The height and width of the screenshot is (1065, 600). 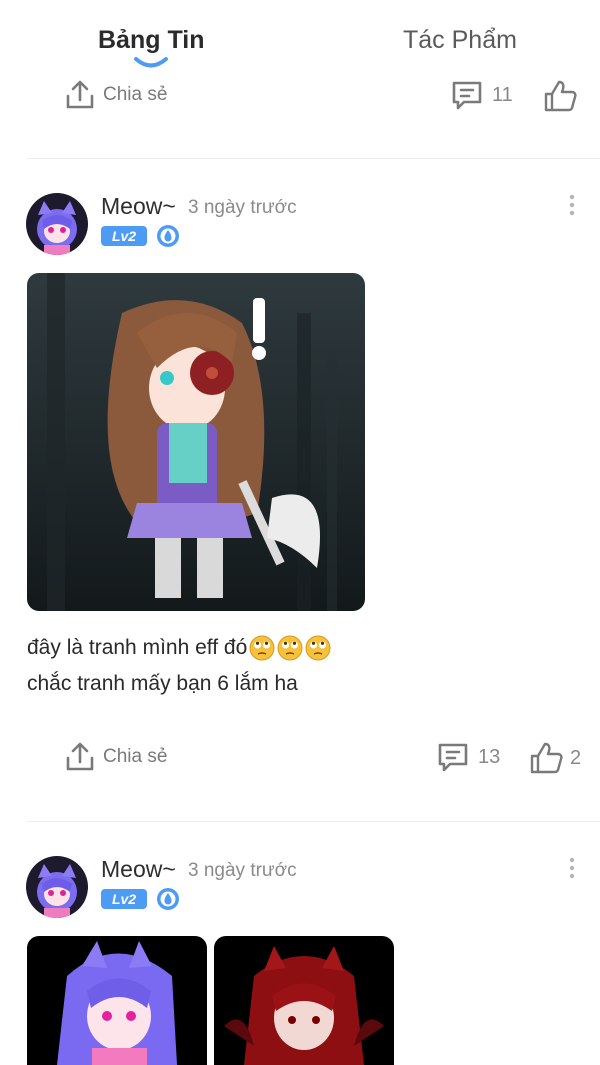 I want to click on like-count: 2, so click(x=576, y=757).